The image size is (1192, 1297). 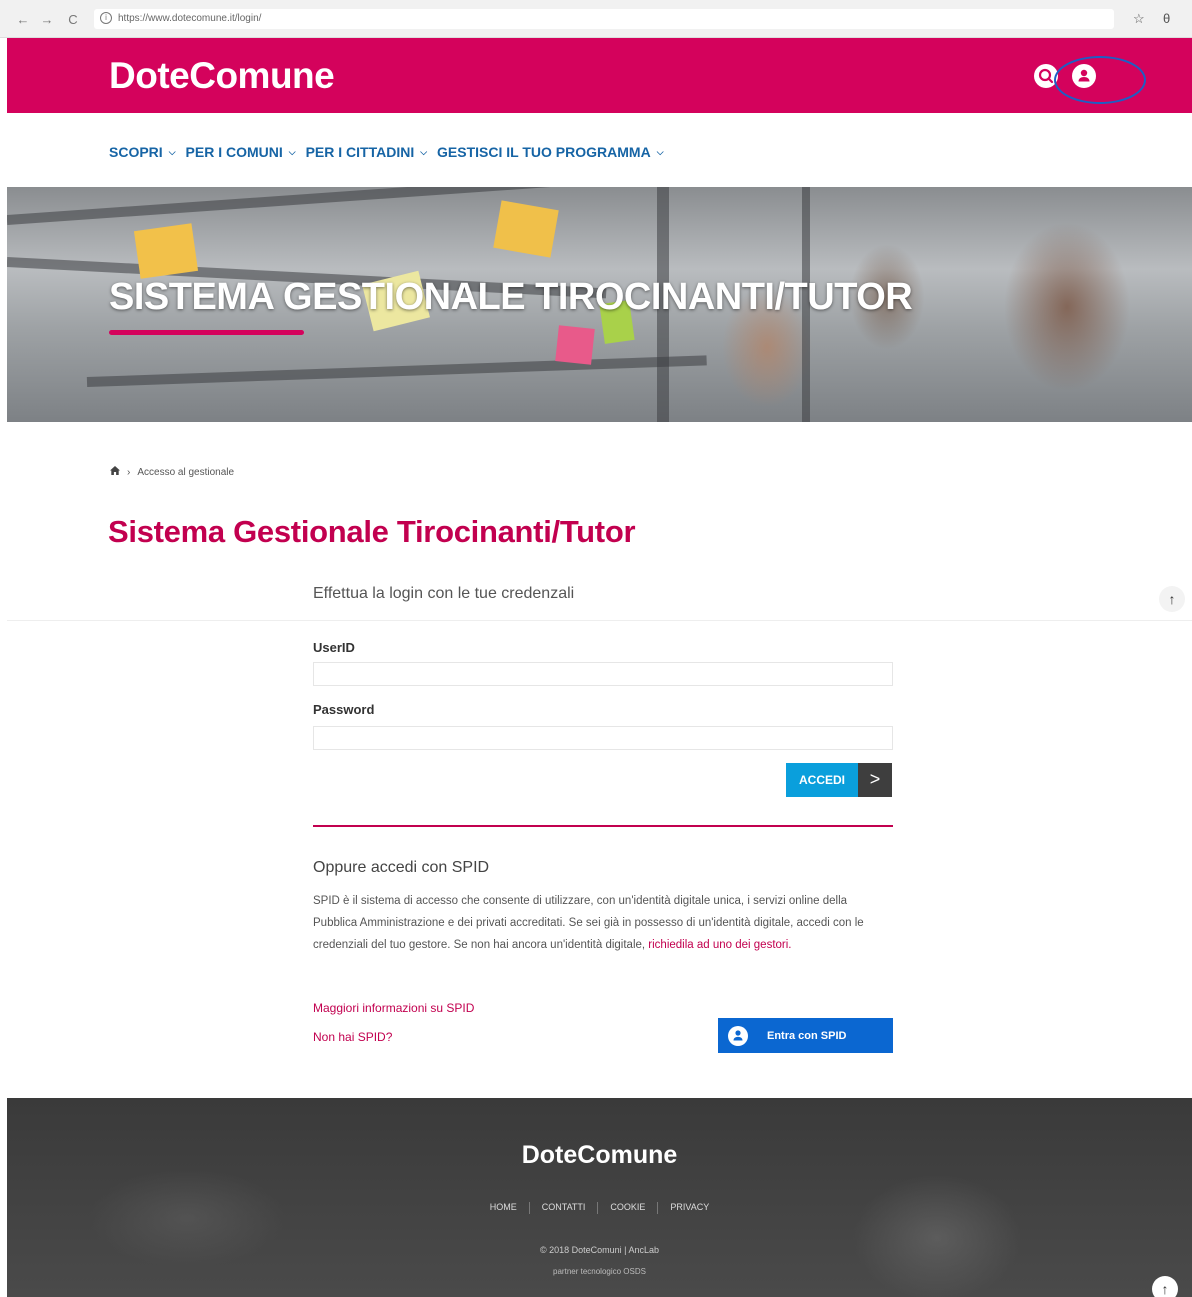 What do you see at coordinates (822, 780) in the screenshot?
I see `accedi-button-label: ACCEDI` at bounding box center [822, 780].